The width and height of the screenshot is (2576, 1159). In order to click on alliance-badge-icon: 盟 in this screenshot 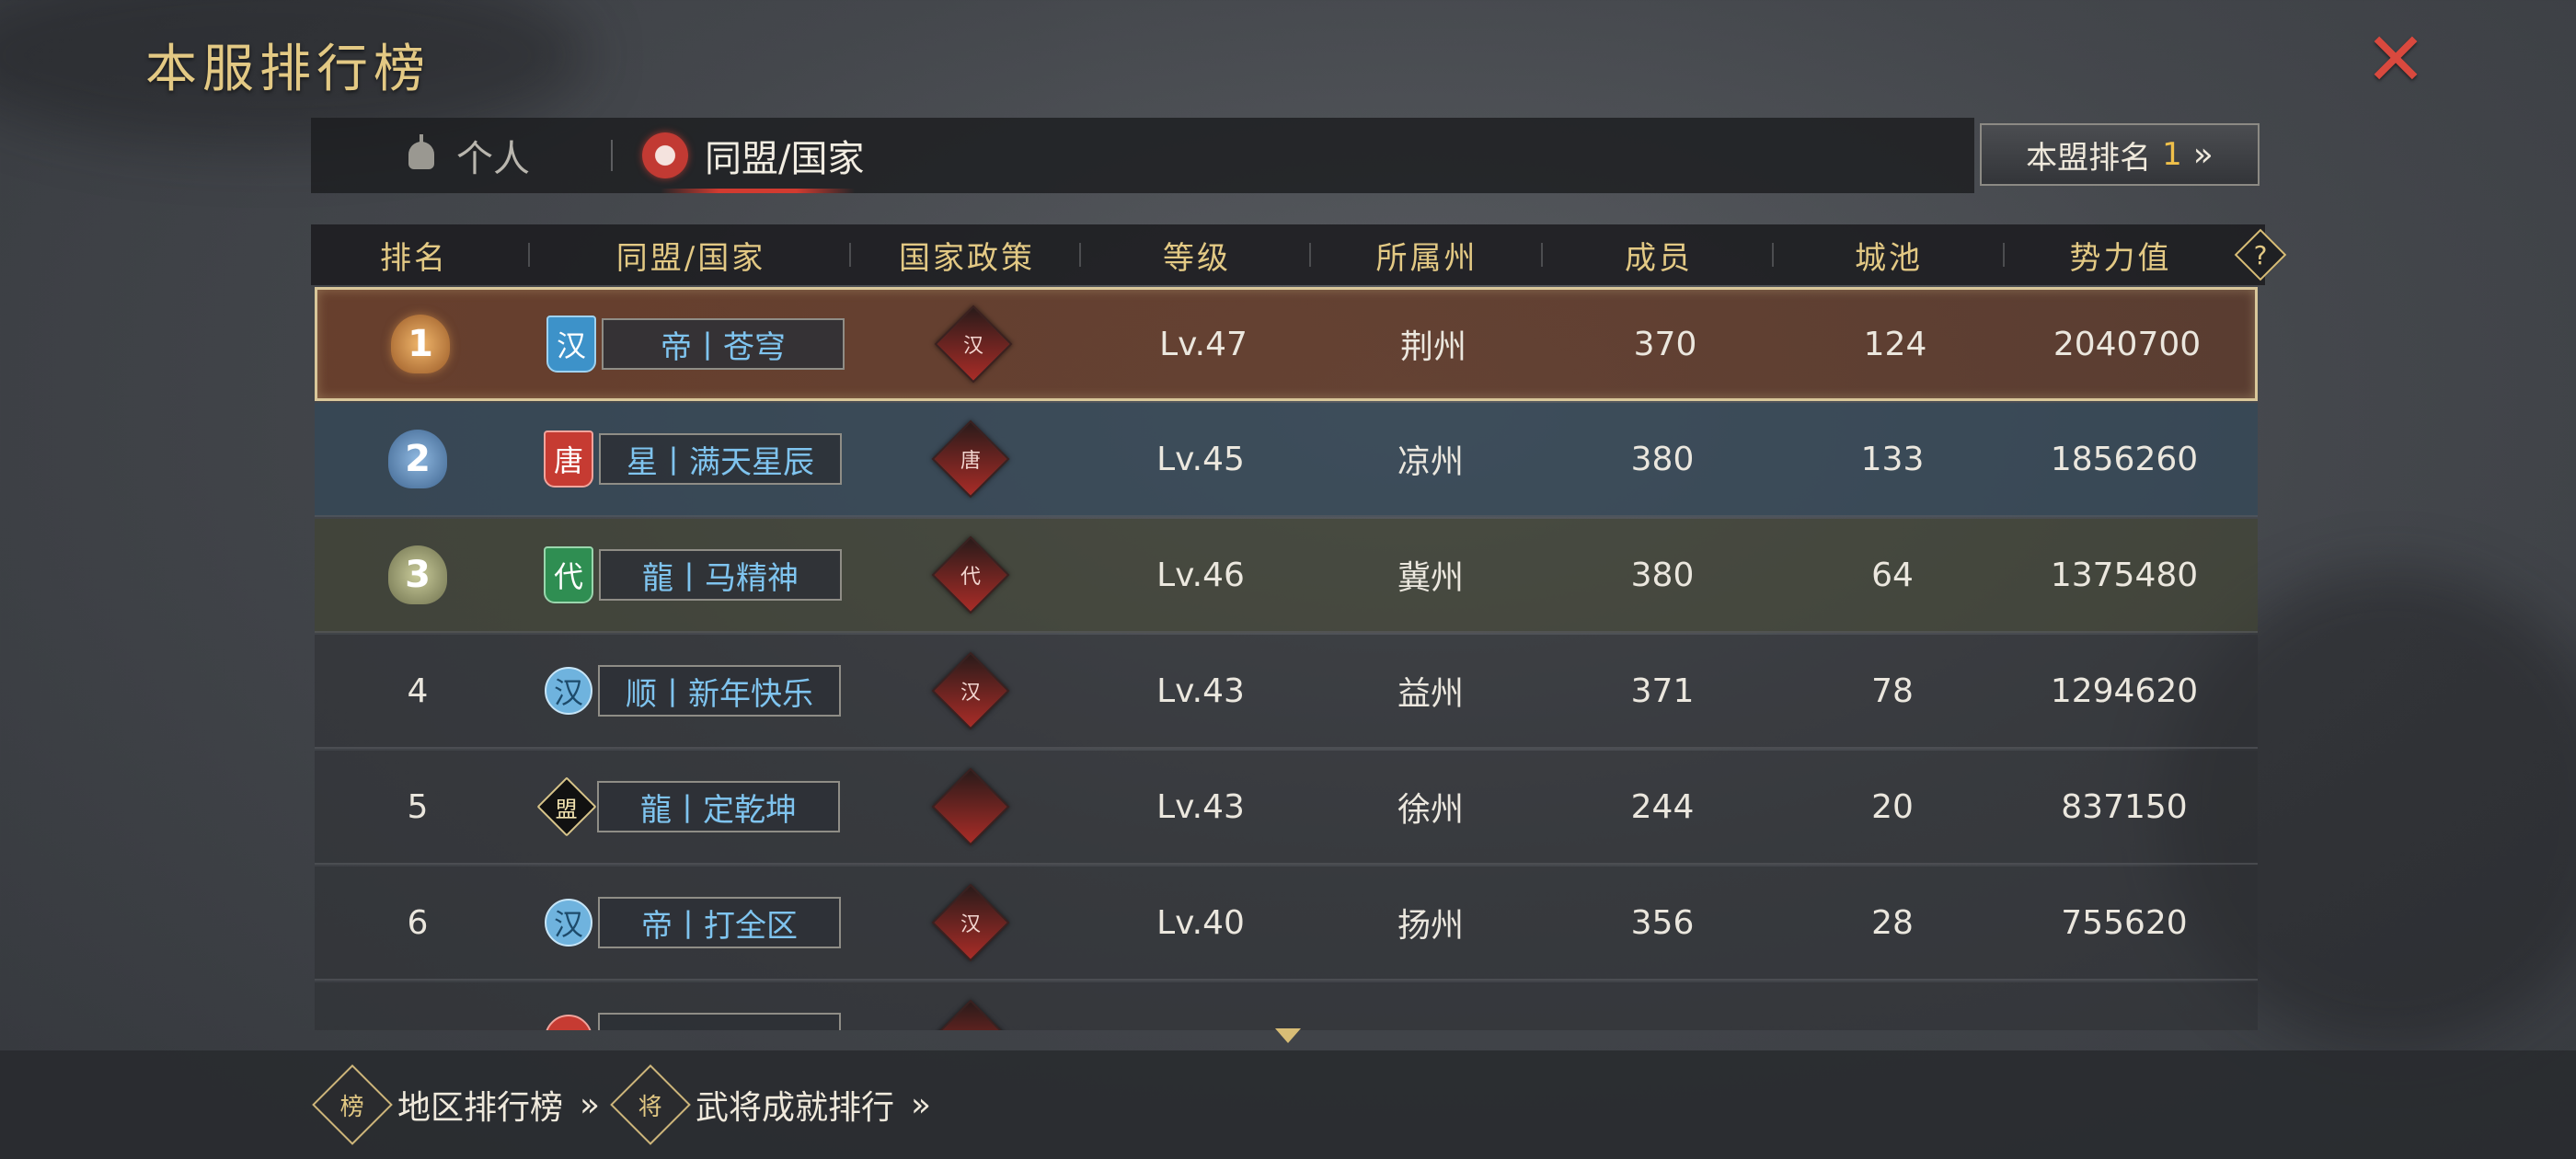, I will do `click(566, 806)`.